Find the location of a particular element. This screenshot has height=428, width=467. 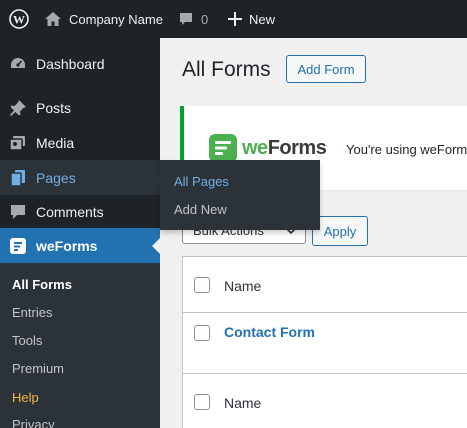

site-name-link: Company Name is located at coordinates (103, 19).